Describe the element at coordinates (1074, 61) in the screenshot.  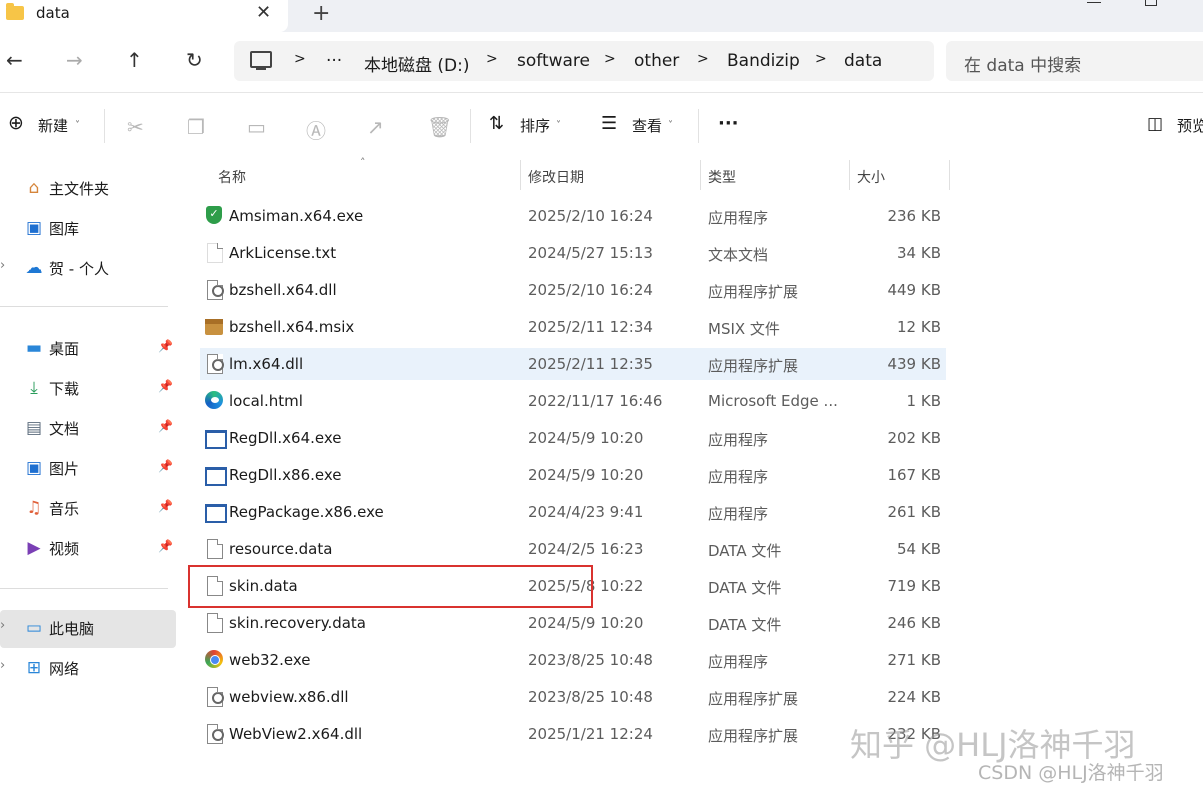
I see `search-box: 在 data 中搜索` at that location.